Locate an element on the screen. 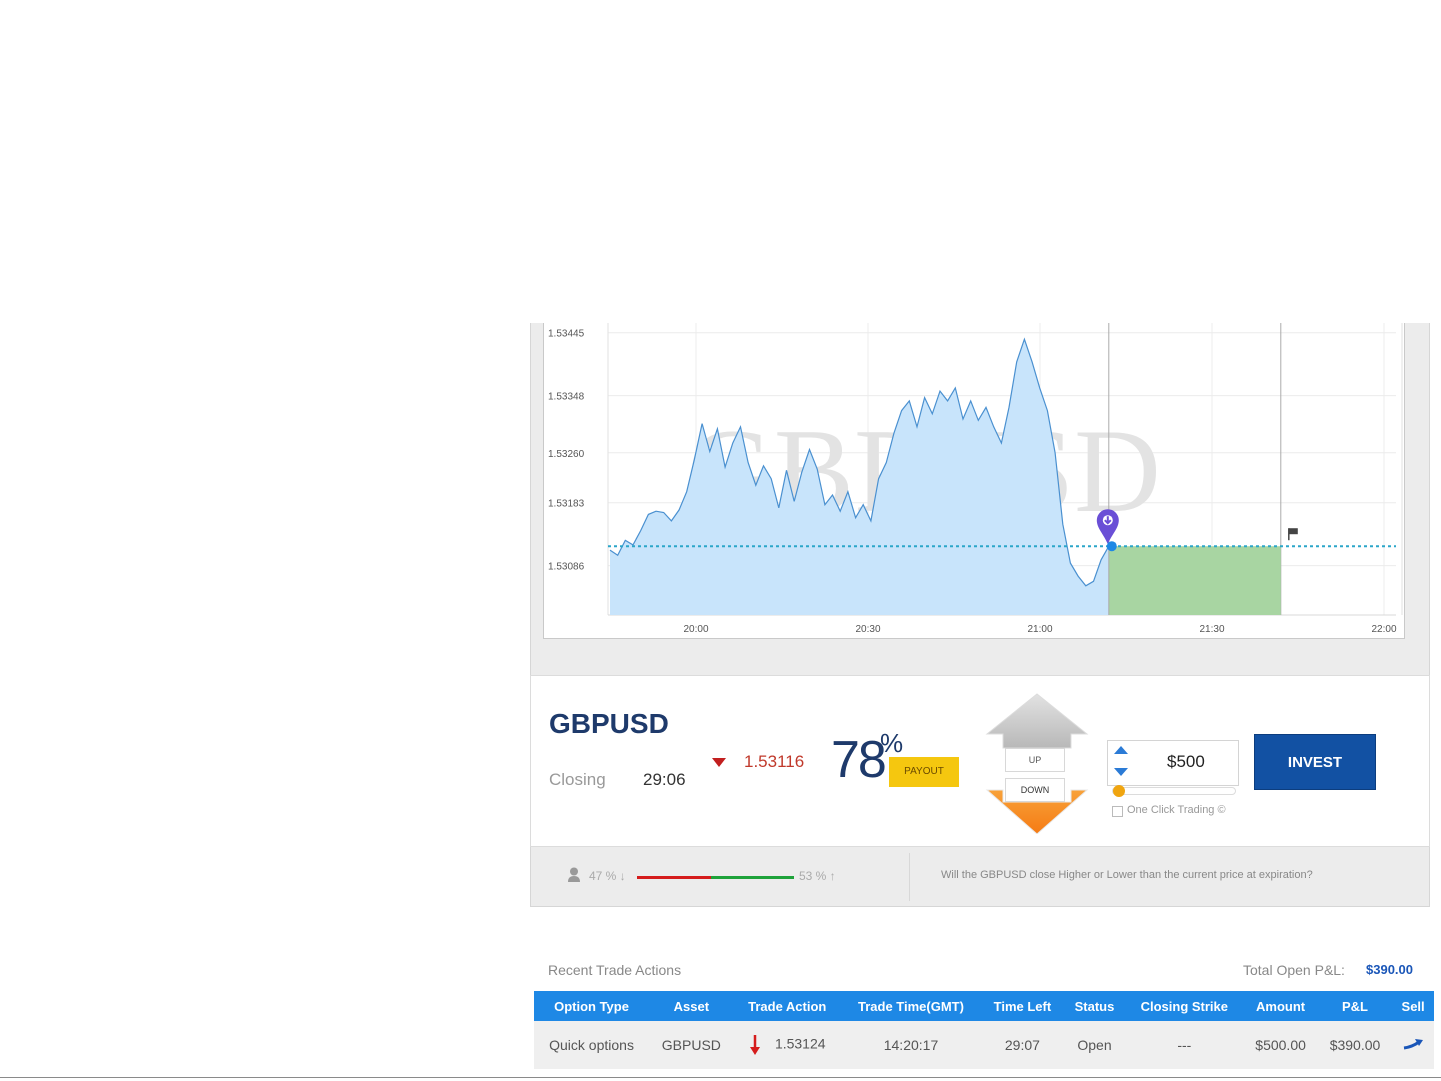 This screenshot has width=1441, height=1081. one-click-label: One Click Trading © is located at coordinates (1176, 810).